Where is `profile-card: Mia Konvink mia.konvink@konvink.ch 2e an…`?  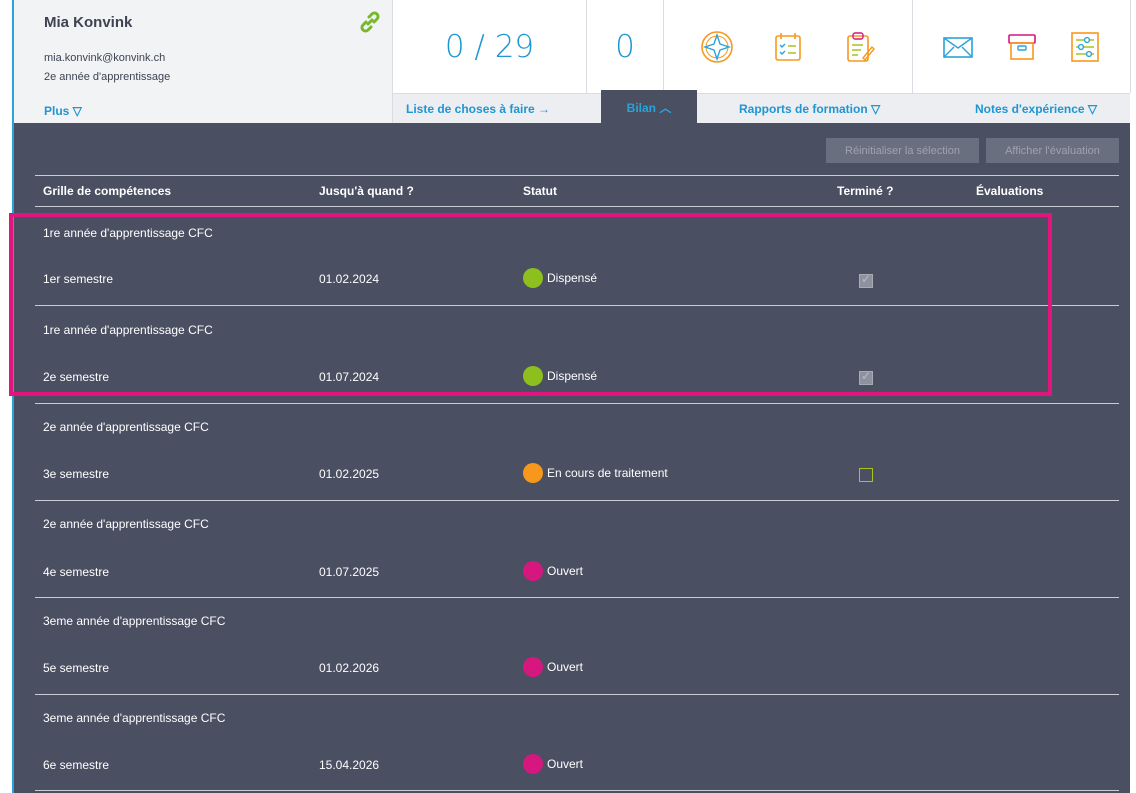
profile-card: Mia Konvink mia.konvink@konvink.ch 2e an… is located at coordinates (203, 61).